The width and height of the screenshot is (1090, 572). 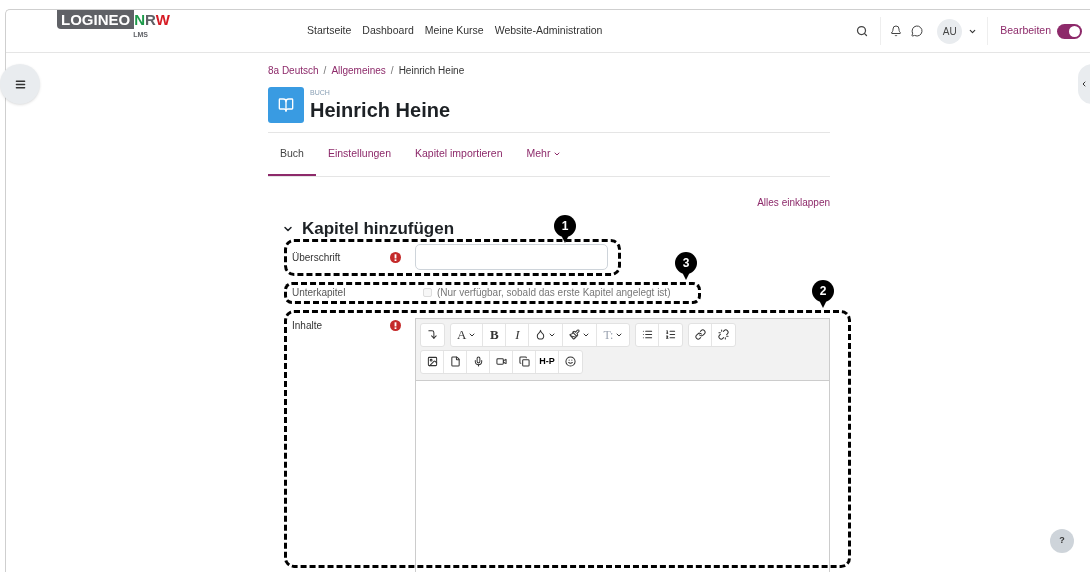 I want to click on drawer-toggle-button, so click(x=20, y=84).